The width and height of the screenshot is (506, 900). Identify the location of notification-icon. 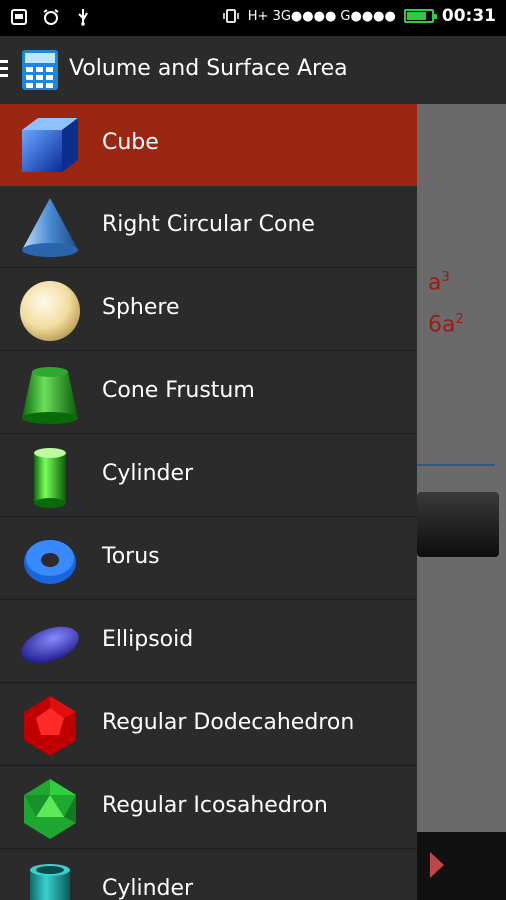
(19, 17).